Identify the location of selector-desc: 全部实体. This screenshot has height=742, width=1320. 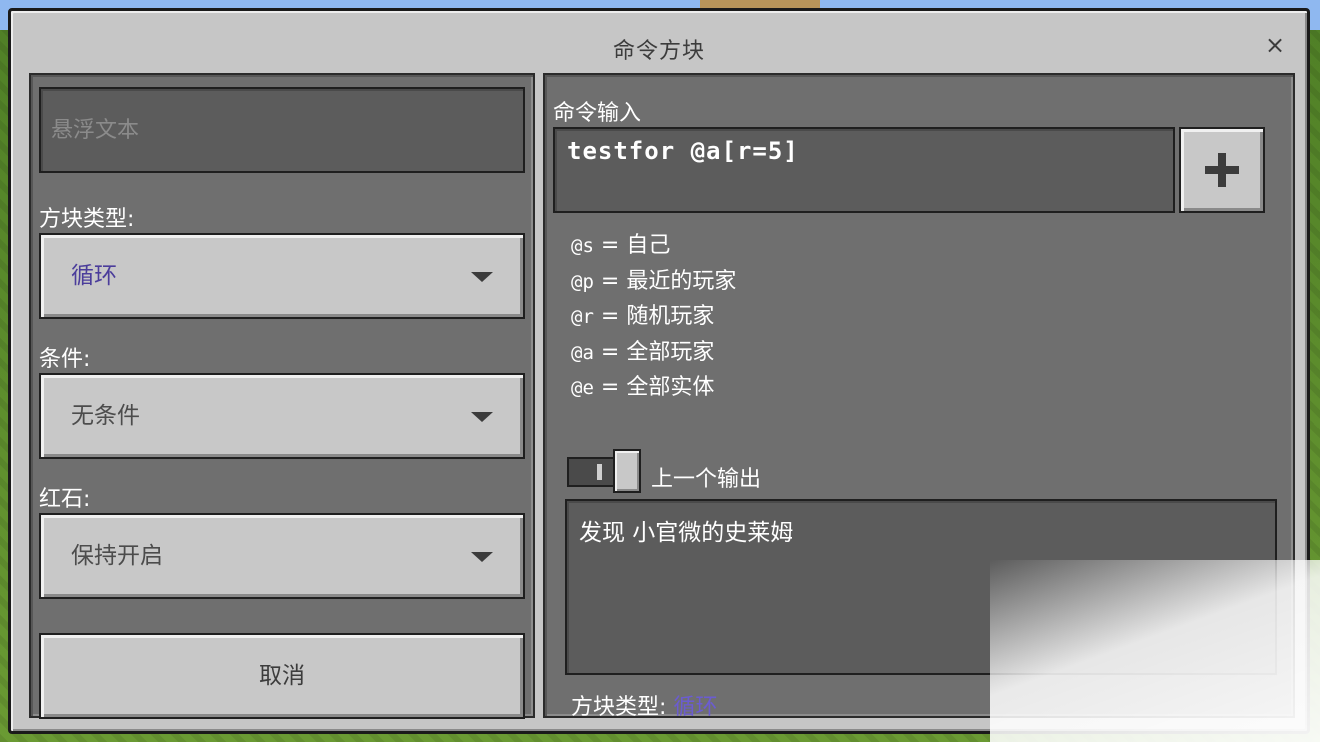
(670, 387).